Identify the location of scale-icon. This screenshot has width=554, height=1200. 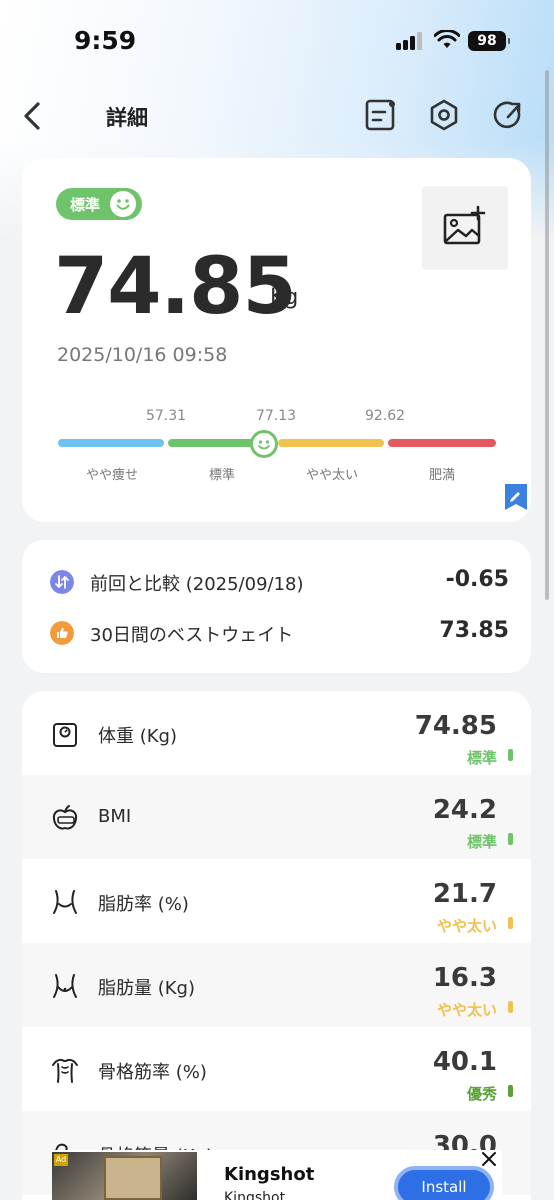
(65, 735).